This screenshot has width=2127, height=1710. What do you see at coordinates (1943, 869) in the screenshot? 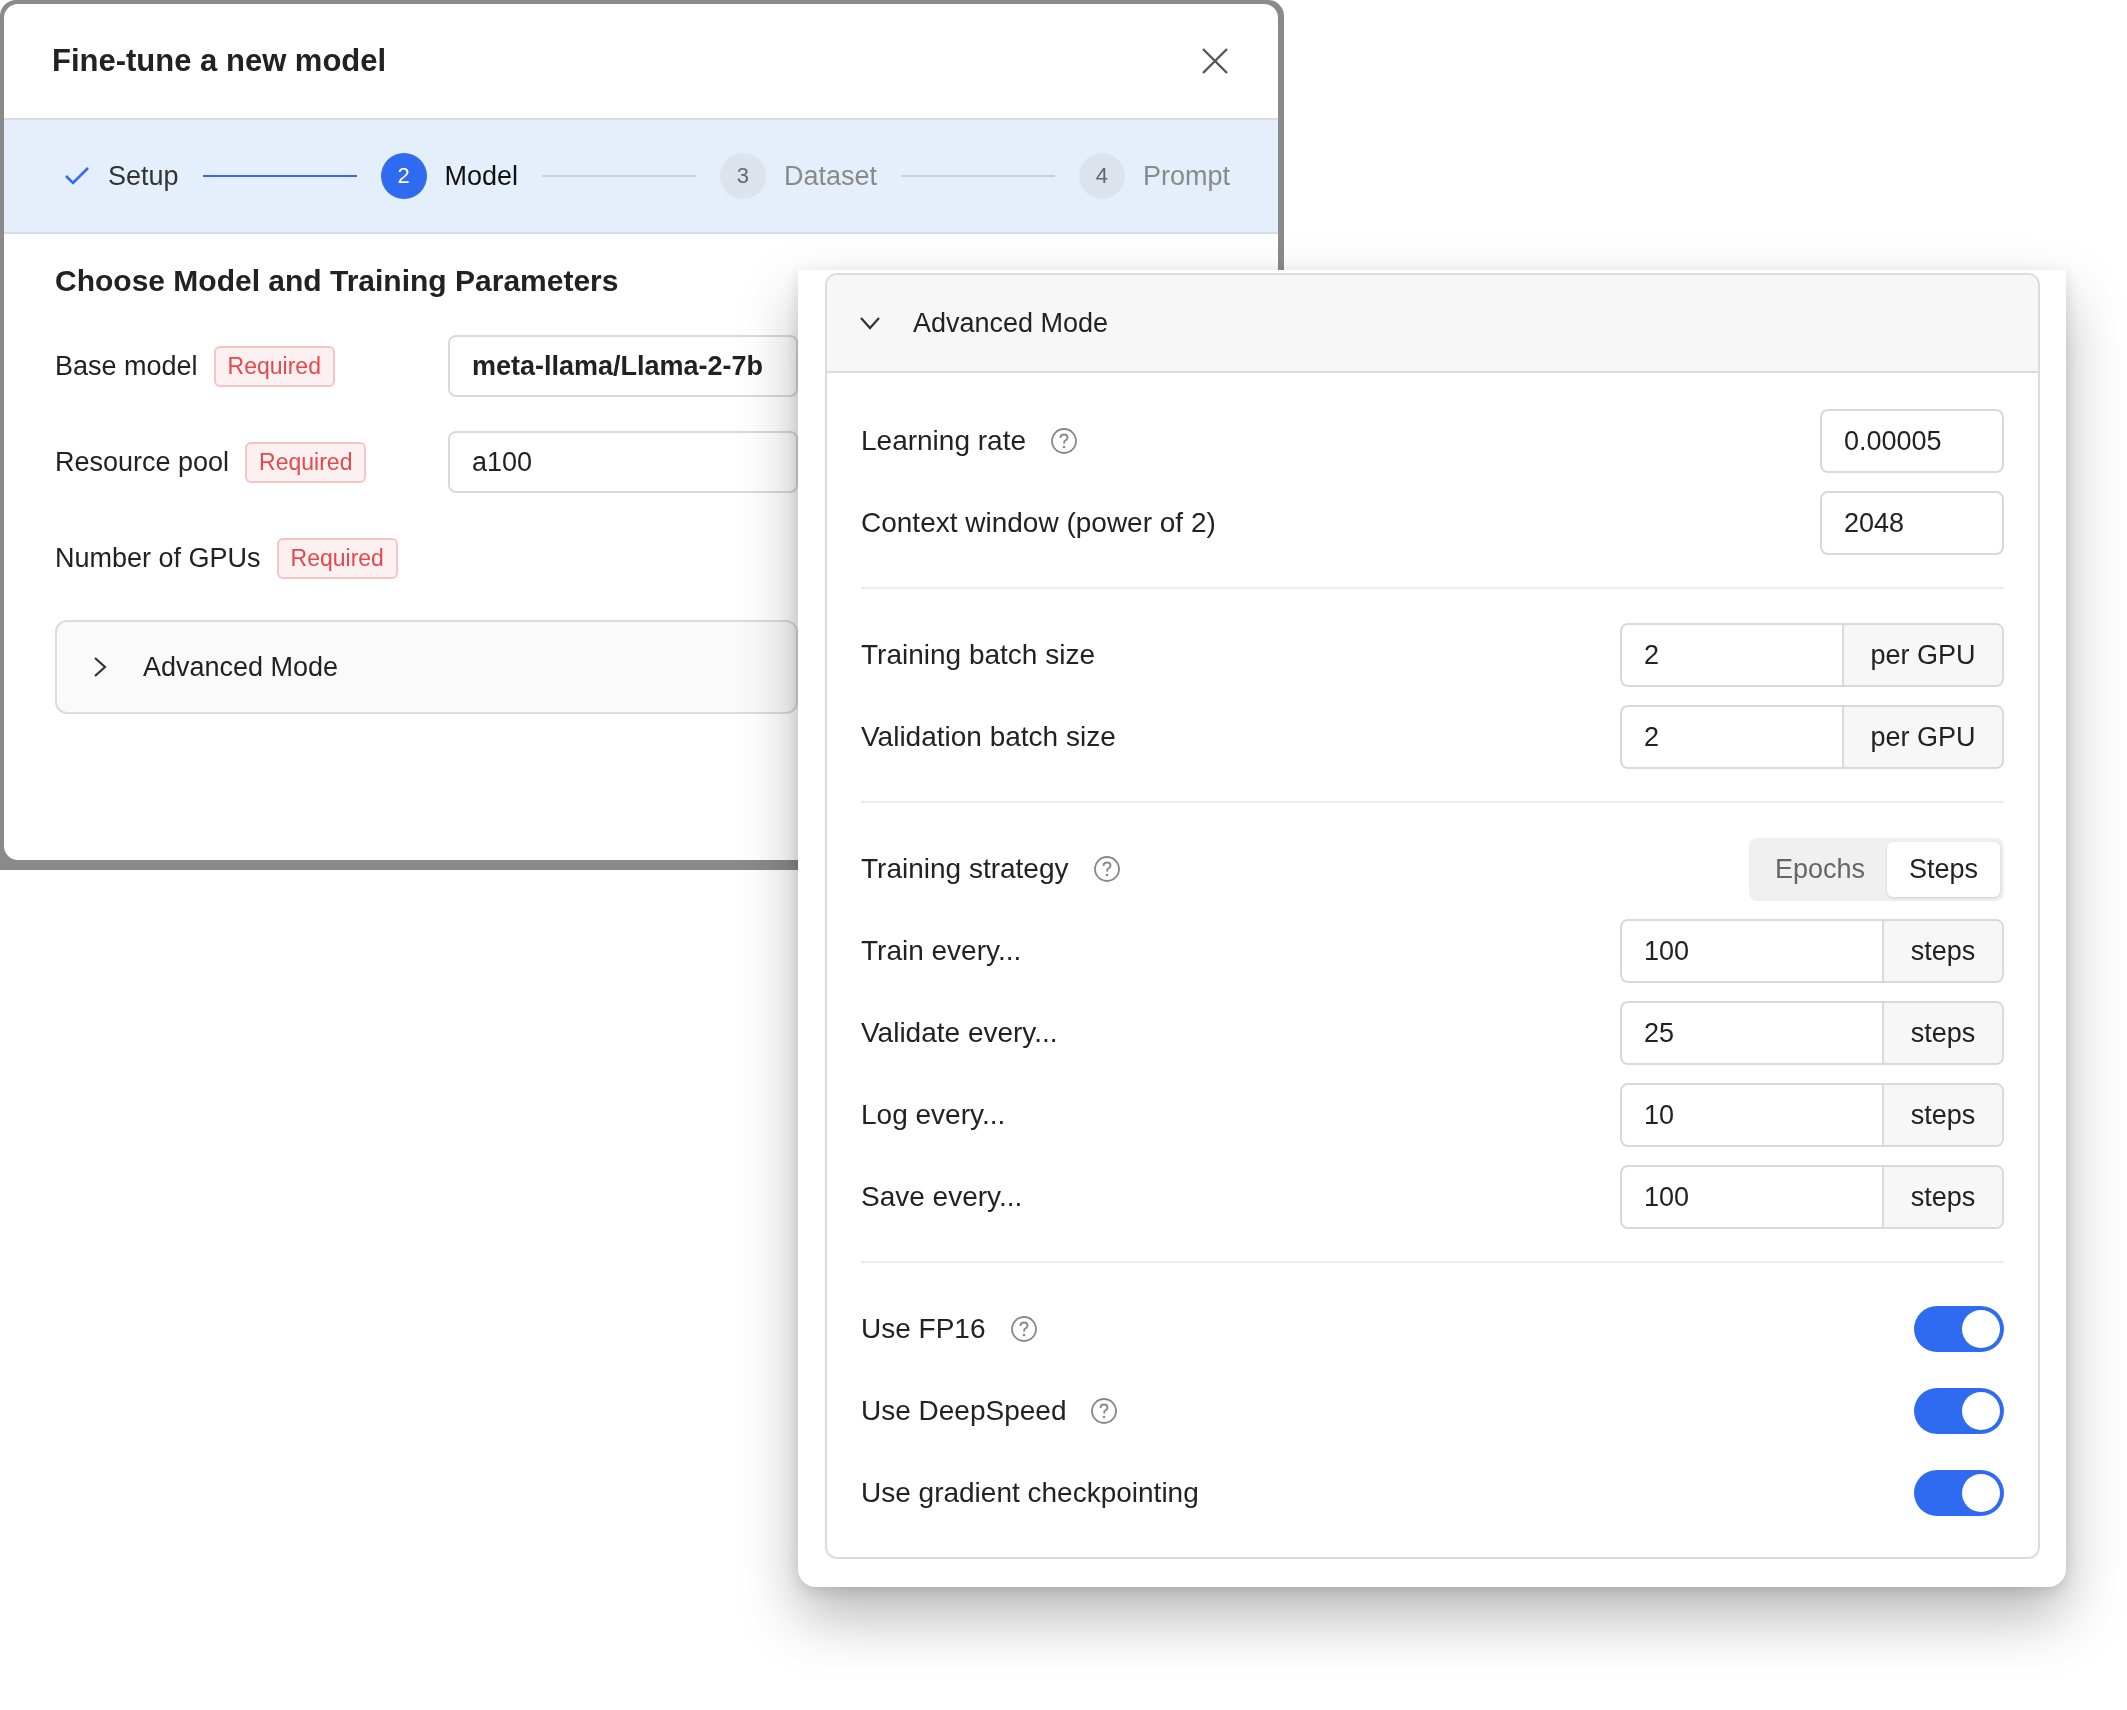
I see `segment-option: Steps` at bounding box center [1943, 869].